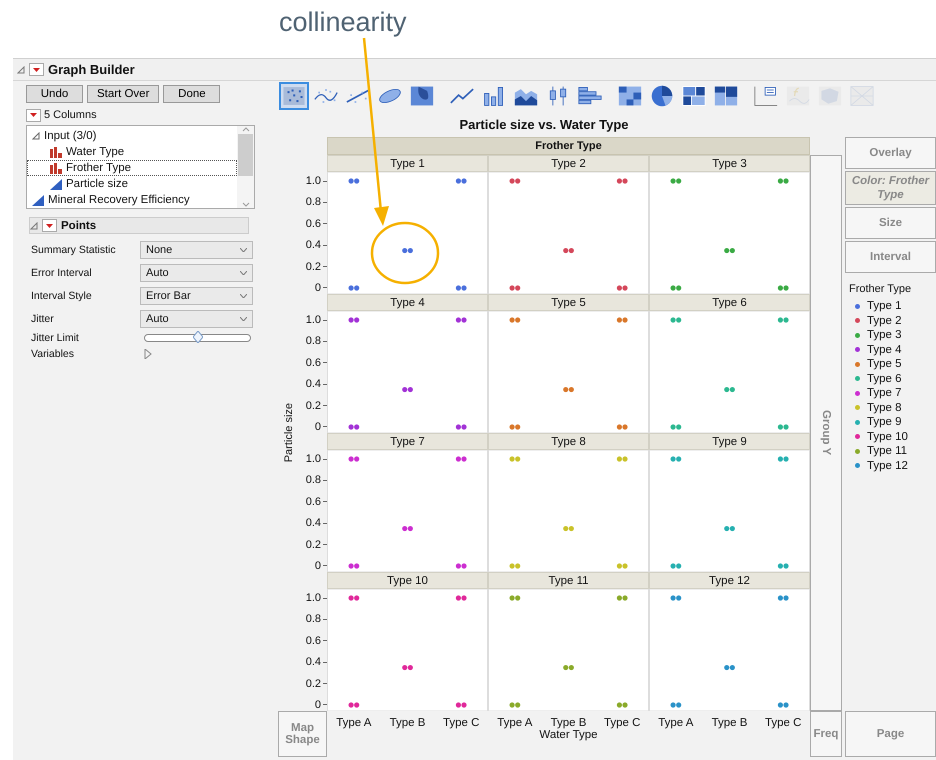  I want to click on caption-icon, so click(766, 96).